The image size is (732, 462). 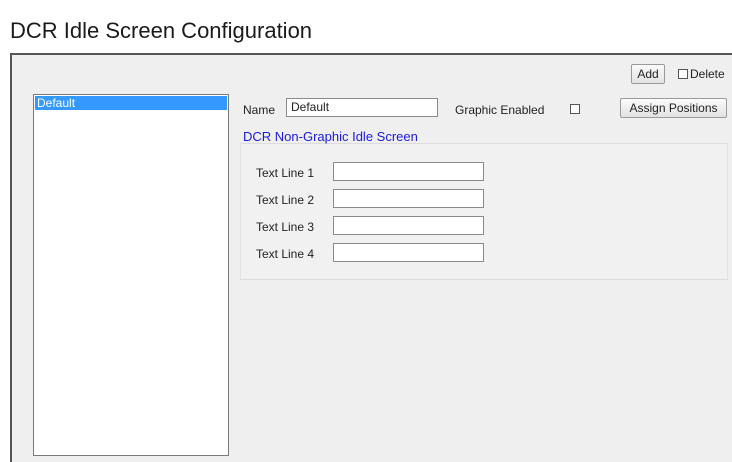 What do you see at coordinates (330, 136) in the screenshot?
I see `section-title: DCR Non-Graphic Idle Screen` at bounding box center [330, 136].